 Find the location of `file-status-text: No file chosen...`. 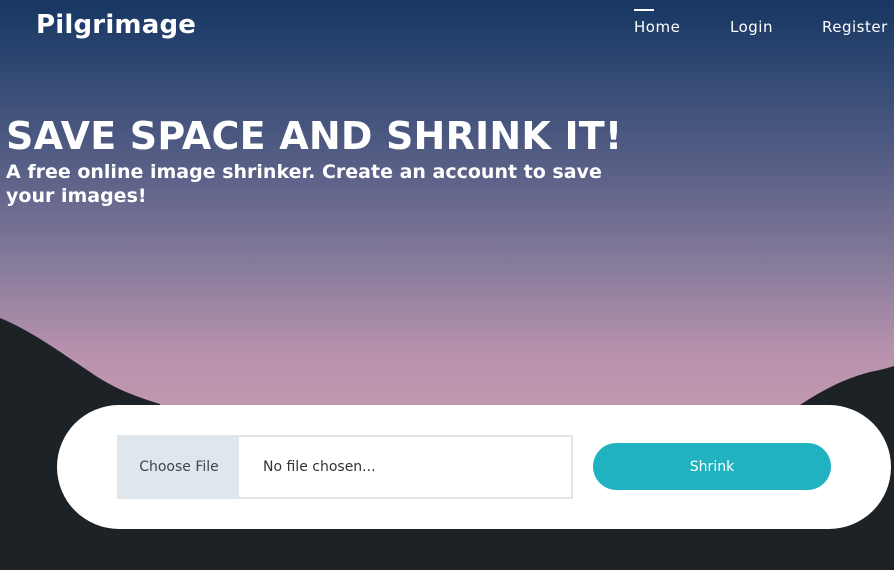

file-status-text: No file chosen... is located at coordinates (319, 467).